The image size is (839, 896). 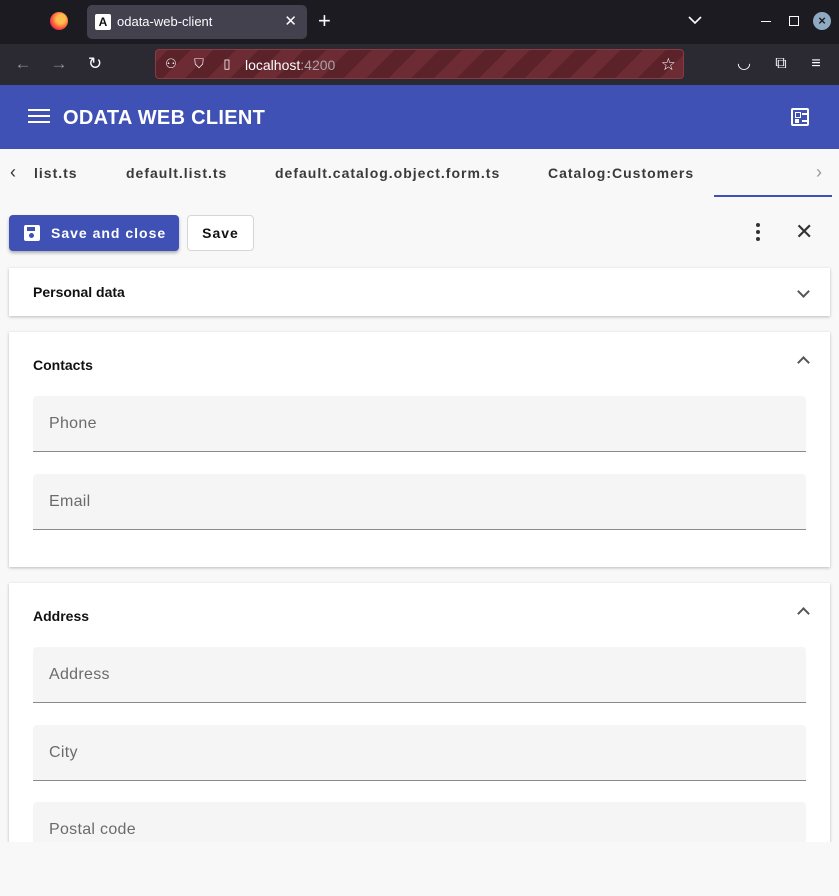 What do you see at coordinates (781, 64) in the screenshot?
I see `extensions-icon: ⧉` at bounding box center [781, 64].